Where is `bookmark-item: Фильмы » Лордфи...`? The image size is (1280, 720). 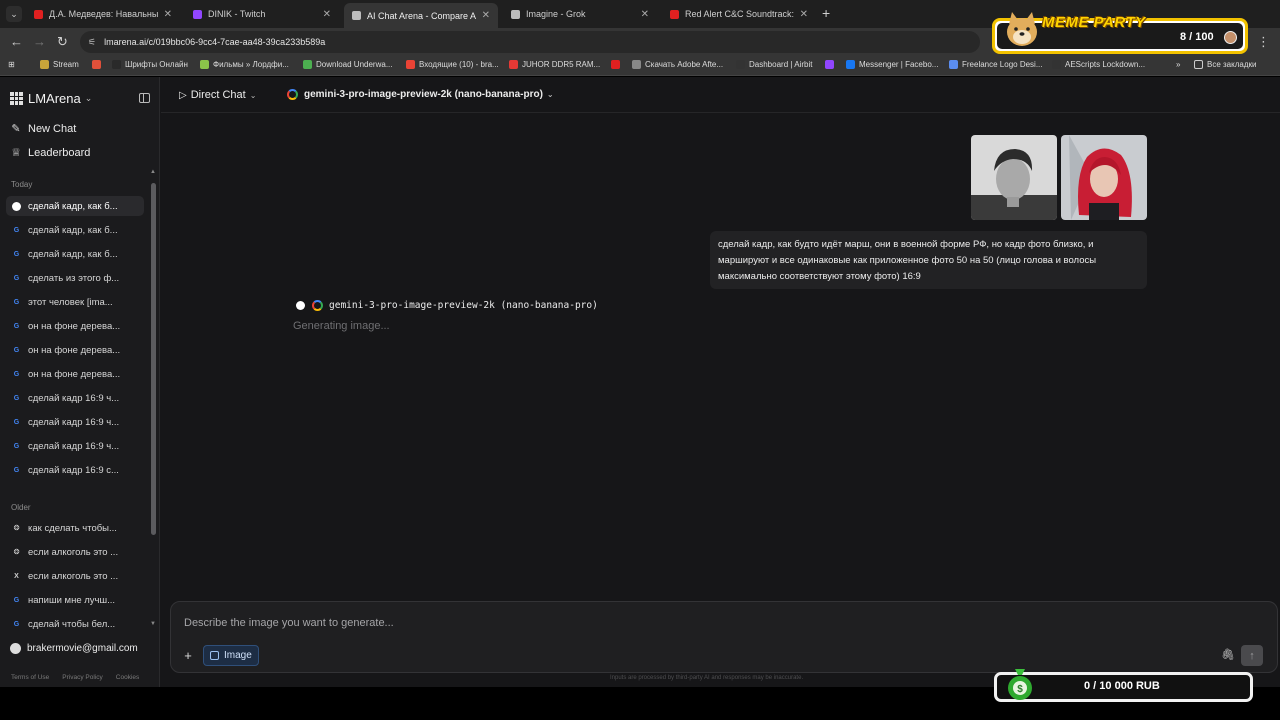 bookmark-item: Фильмы » Лордфи... is located at coordinates (244, 64).